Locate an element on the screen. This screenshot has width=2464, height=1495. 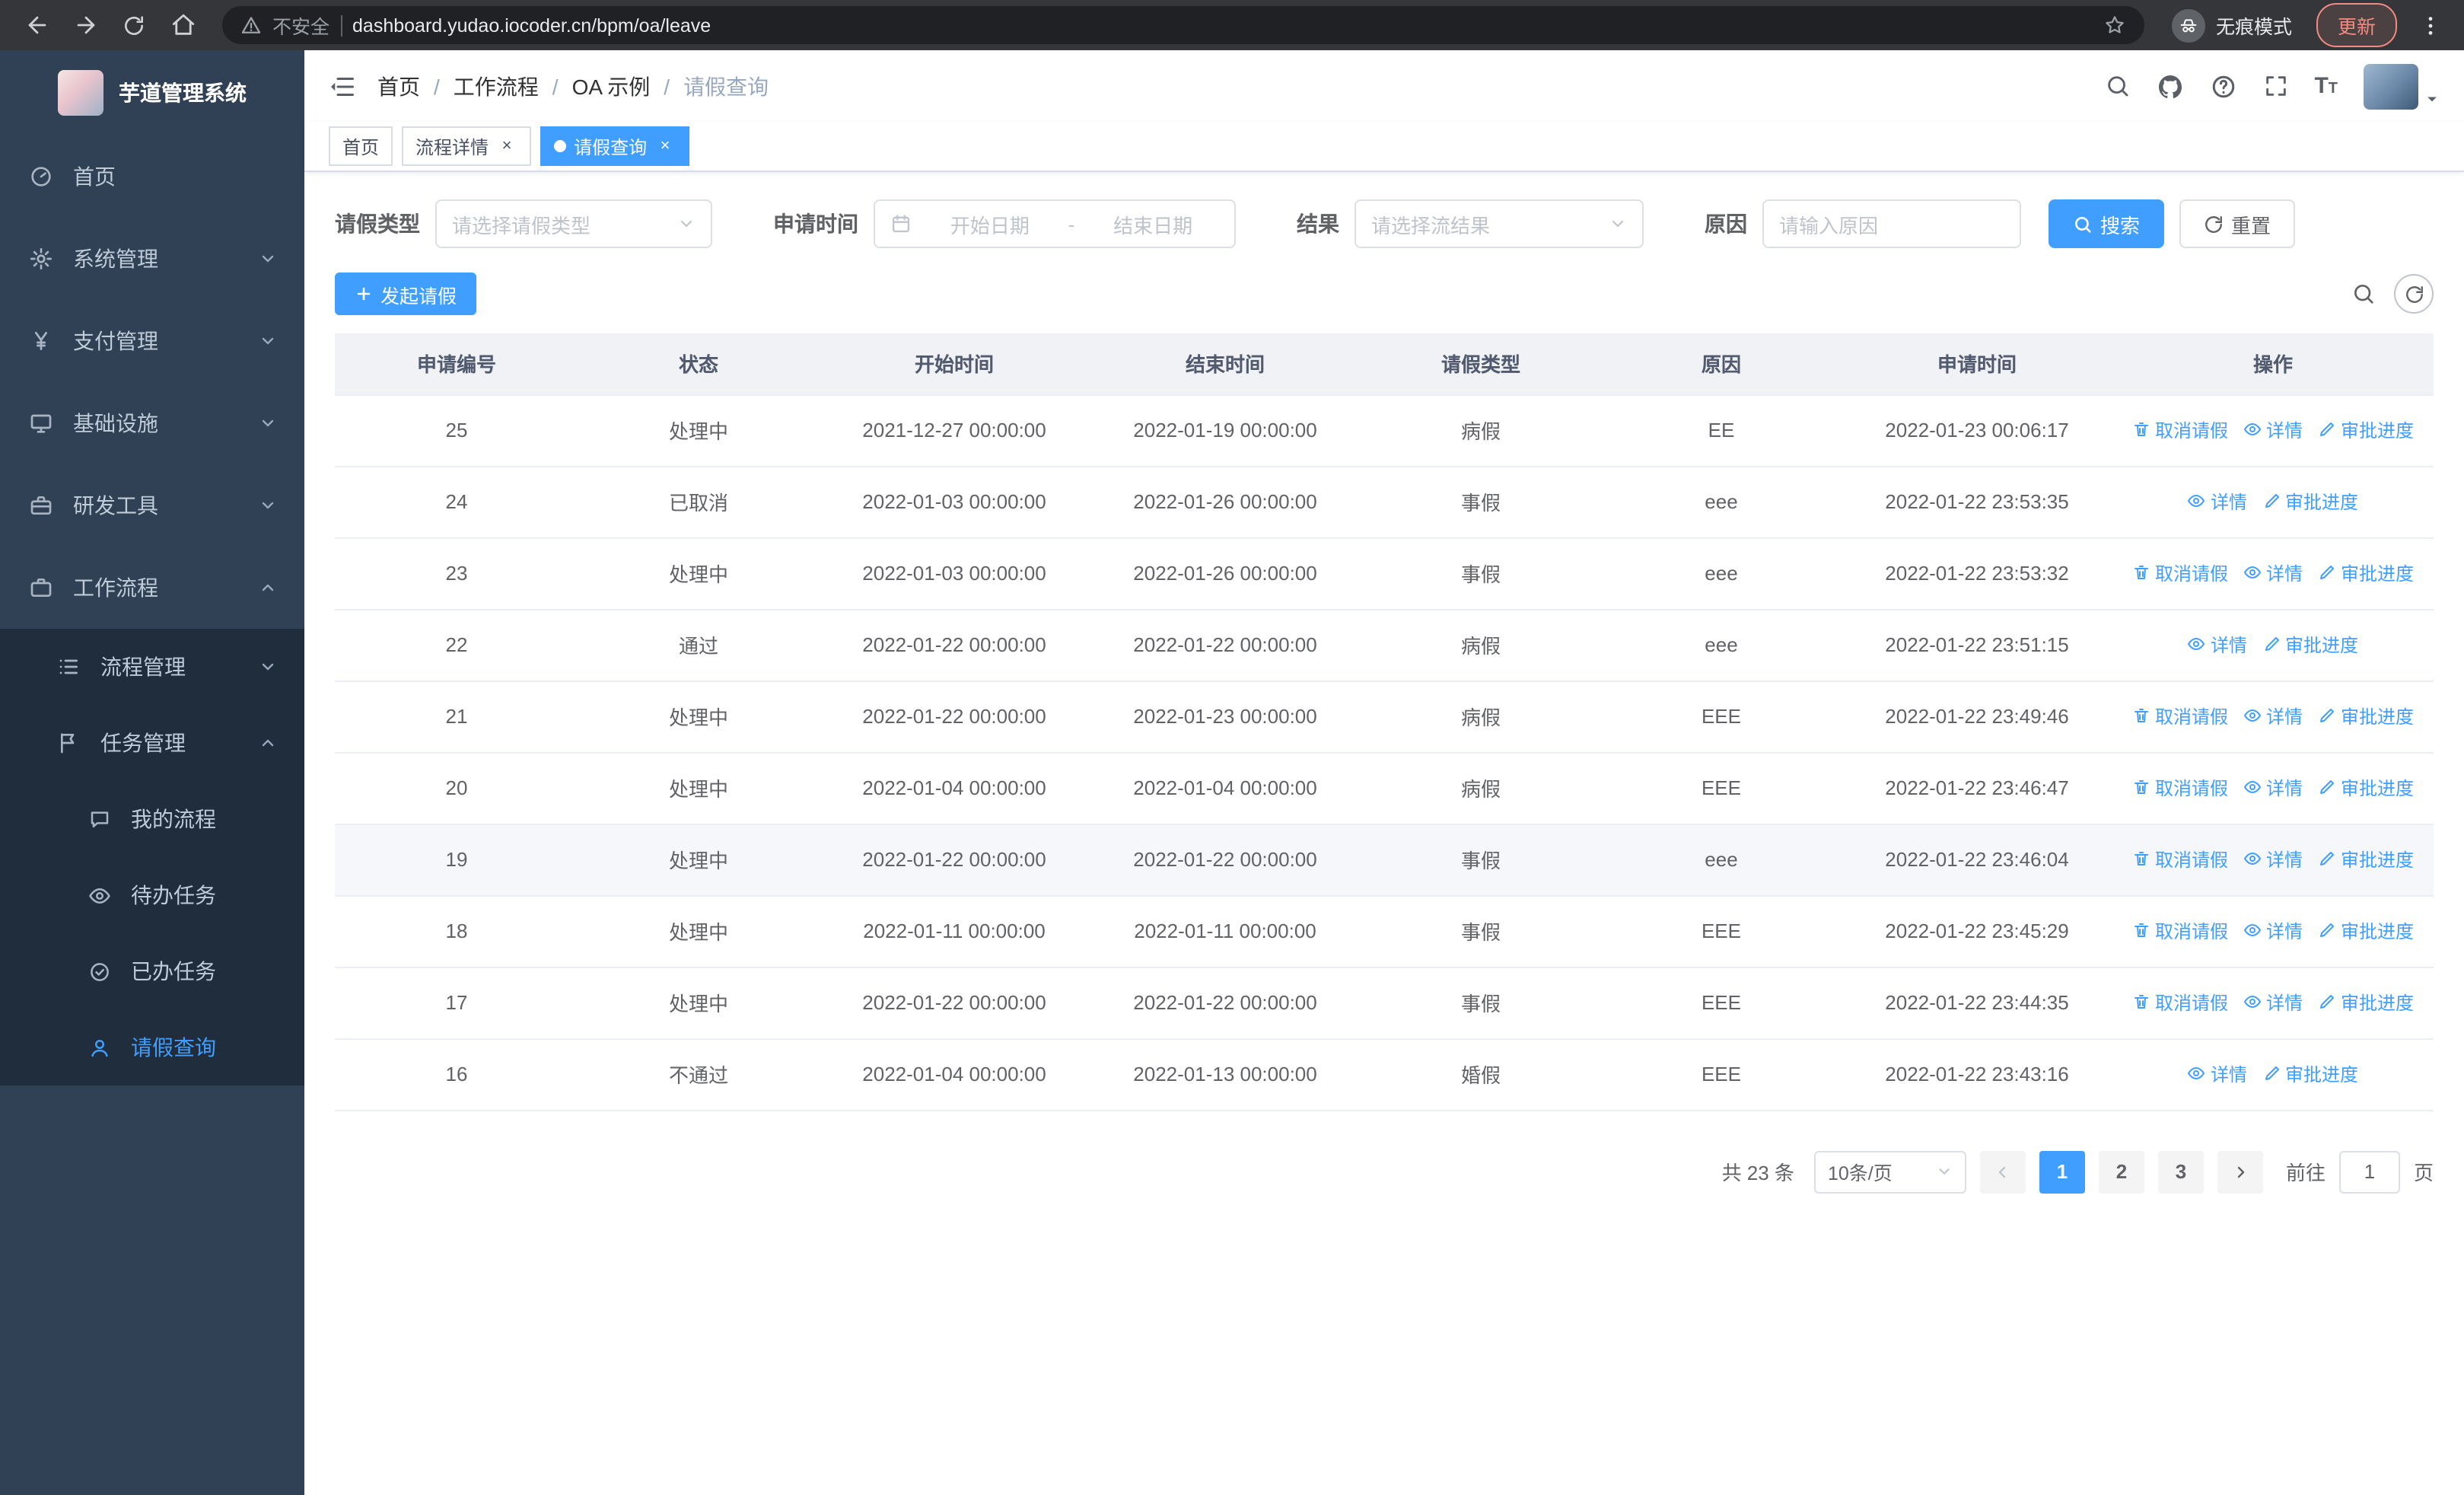
github-icon is located at coordinates (2169, 86).